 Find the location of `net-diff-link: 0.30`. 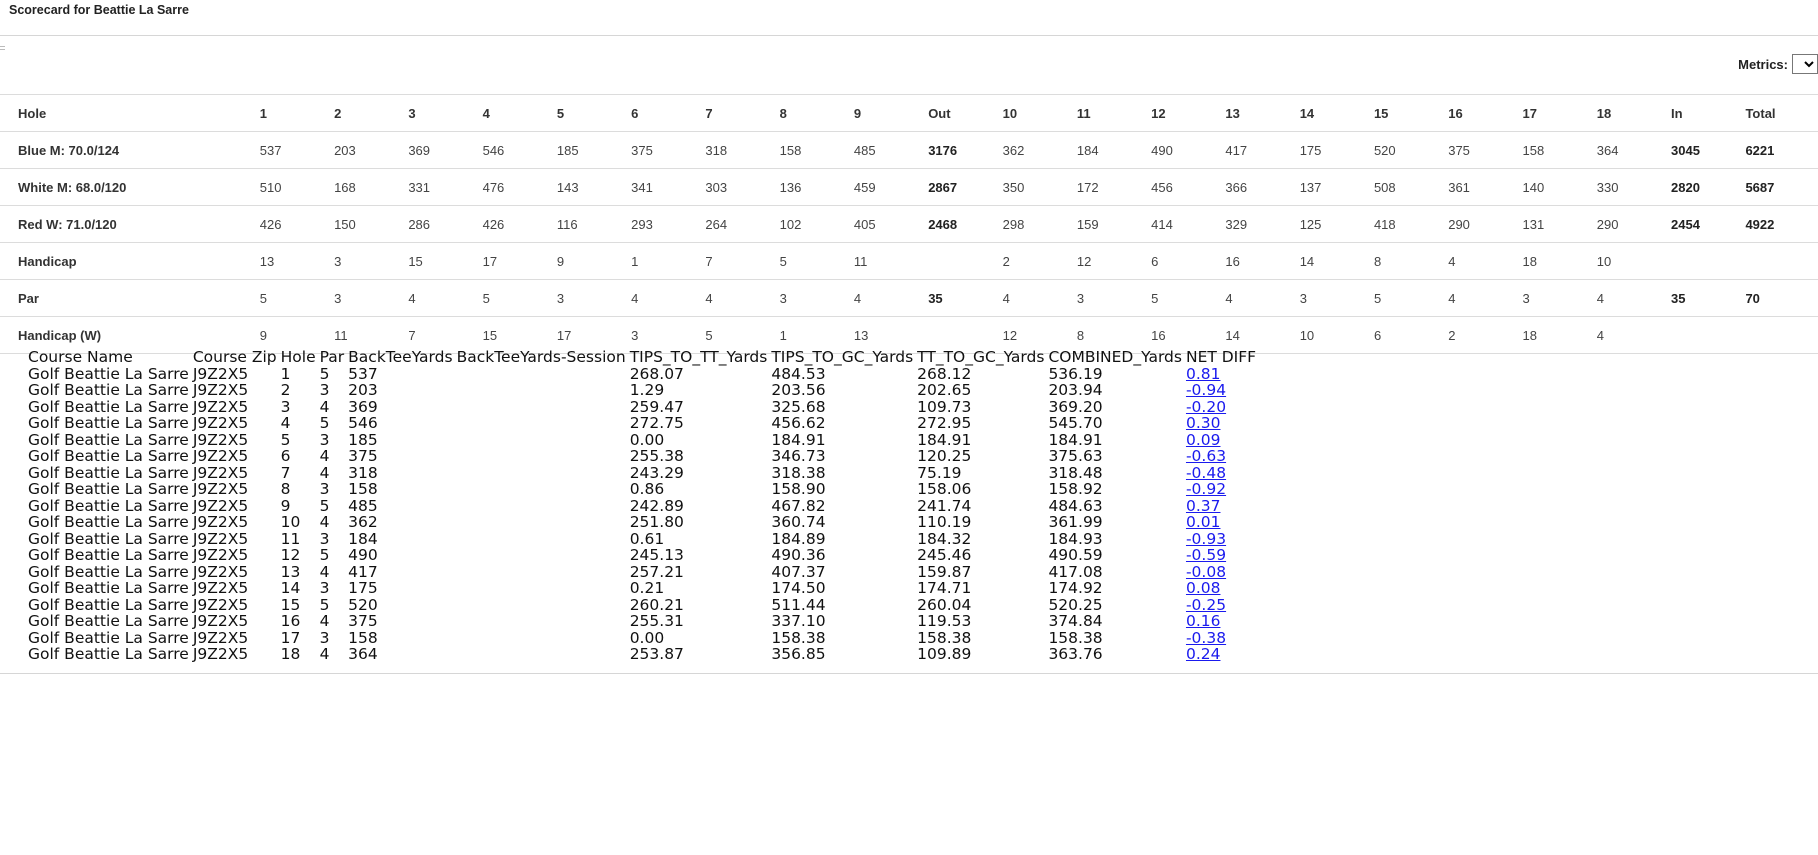

net-diff-link: 0.30 is located at coordinates (1203, 423).